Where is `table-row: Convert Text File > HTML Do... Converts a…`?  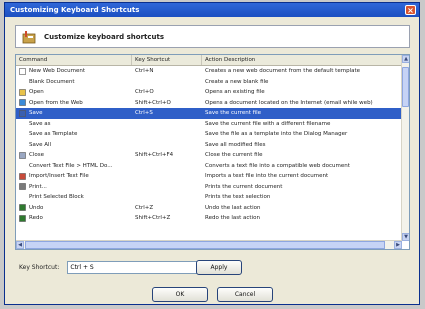 table-row: Convert Text File > HTML Do... Converts a… is located at coordinates (209, 166).